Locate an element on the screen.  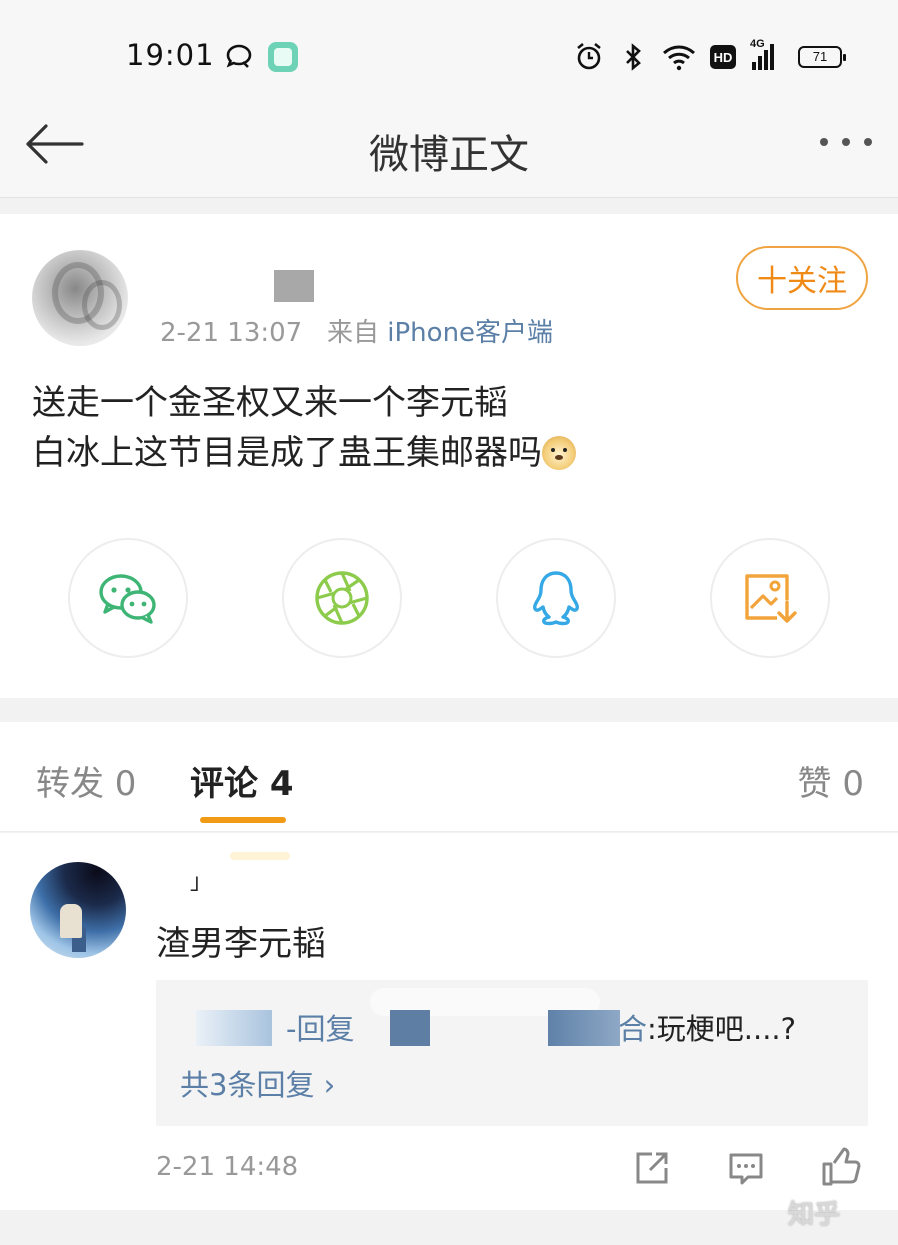
post-timestamp: 2-21 13:07 is located at coordinates (231, 333).